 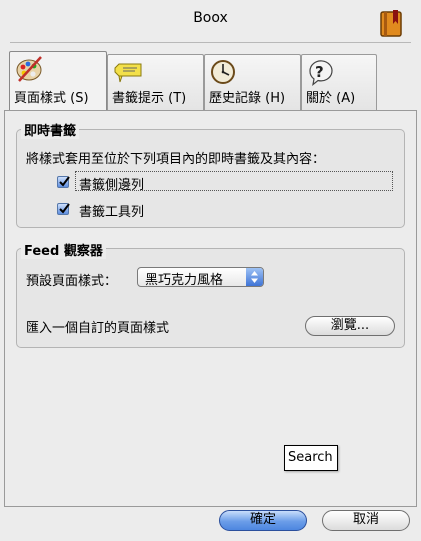 What do you see at coordinates (155, 82) in the screenshot?
I see `tab-bookmark-tips: 書籤提示 (T)` at bounding box center [155, 82].